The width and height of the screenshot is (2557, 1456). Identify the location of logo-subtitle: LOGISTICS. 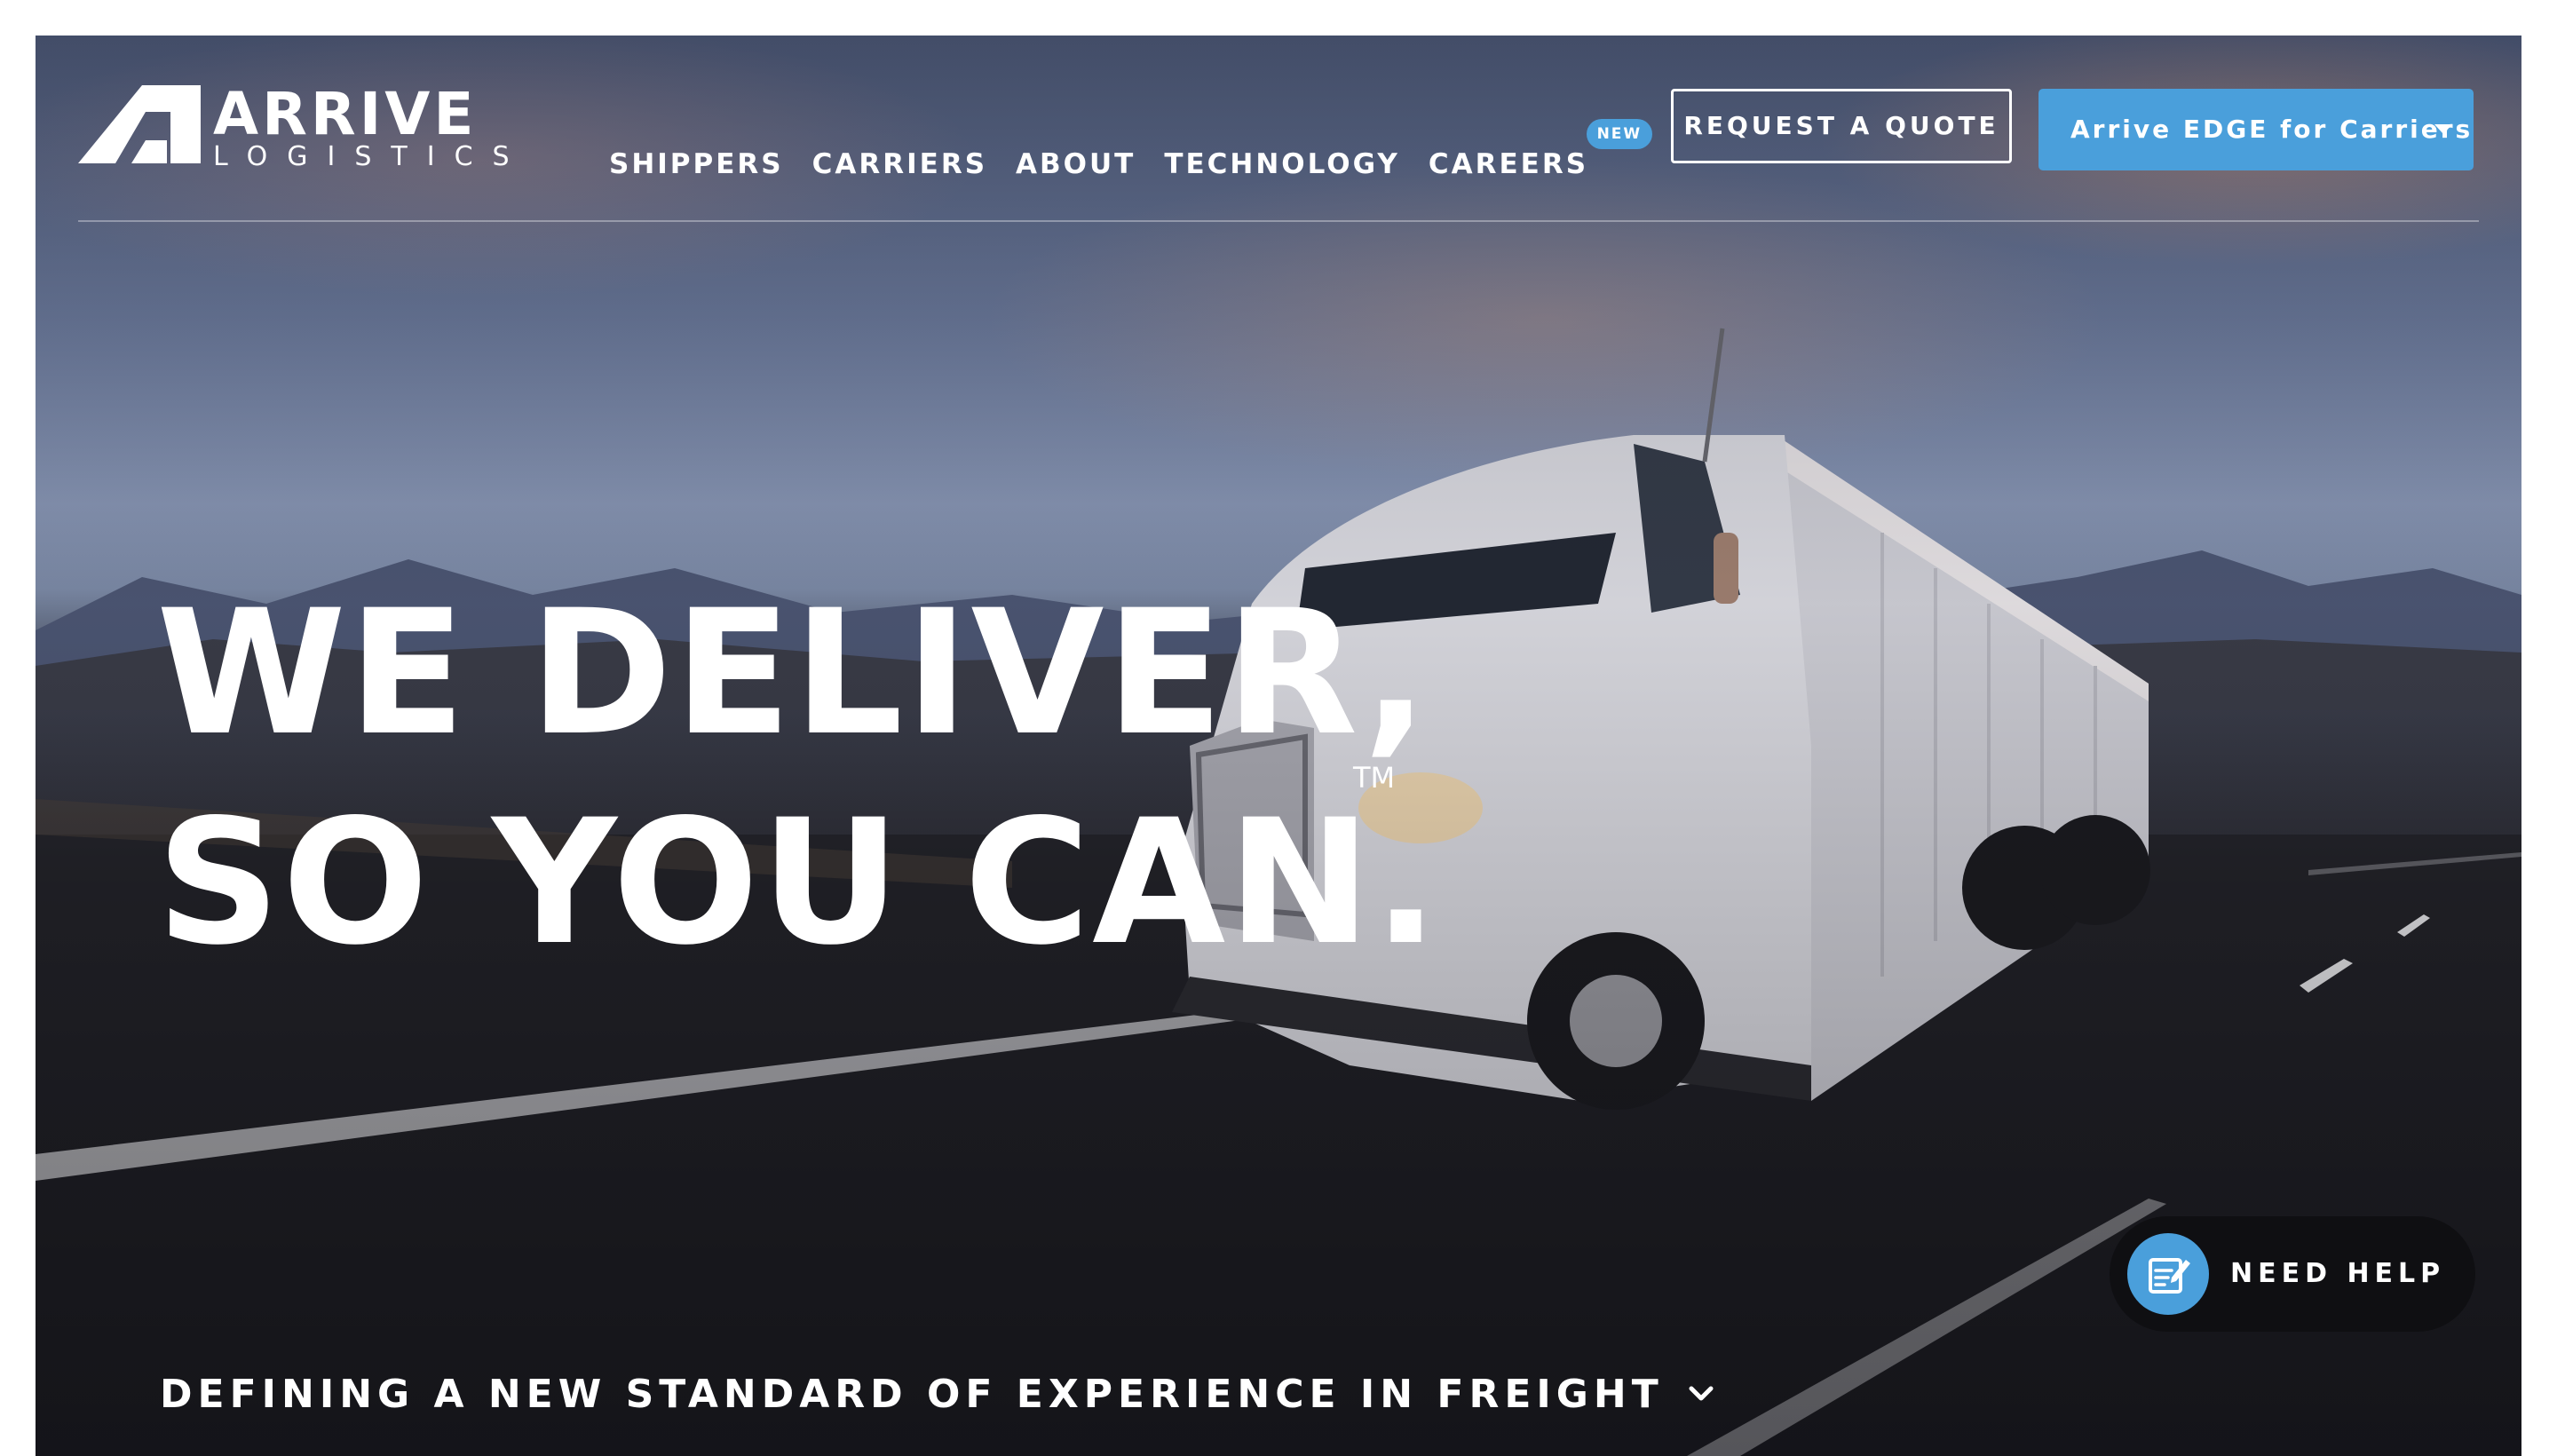
(371, 156).